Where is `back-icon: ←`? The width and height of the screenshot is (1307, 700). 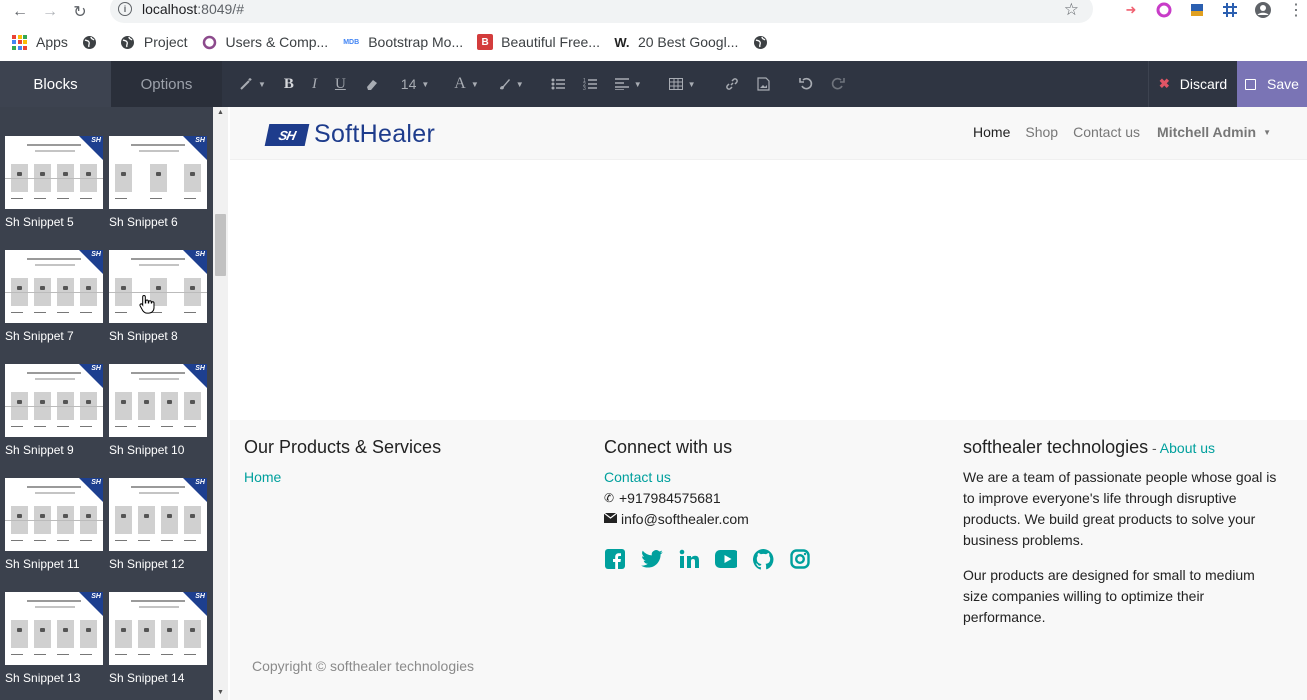 back-icon: ← is located at coordinates (20, 12).